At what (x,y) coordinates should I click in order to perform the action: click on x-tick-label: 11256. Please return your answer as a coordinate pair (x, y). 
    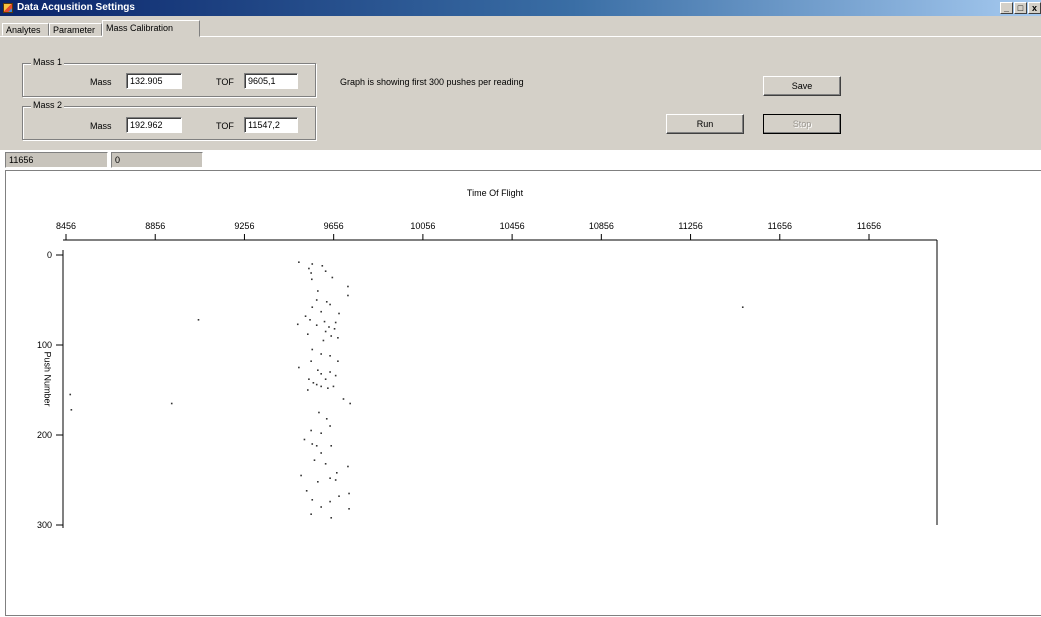
    Looking at the image, I should click on (690, 226).